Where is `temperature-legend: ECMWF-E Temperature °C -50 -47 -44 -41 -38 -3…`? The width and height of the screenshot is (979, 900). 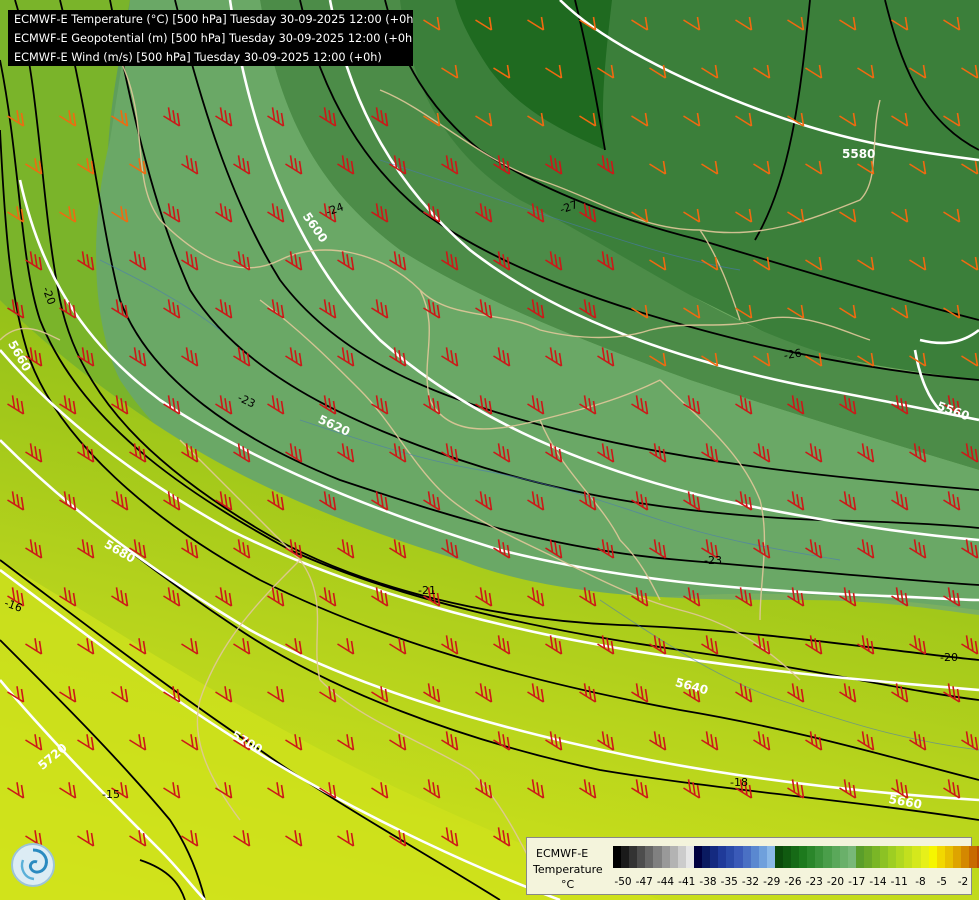 temperature-legend: ECMWF-E Temperature °C -50 -47 -44 -41 -38 -3… is located at coordinates (752, 866).